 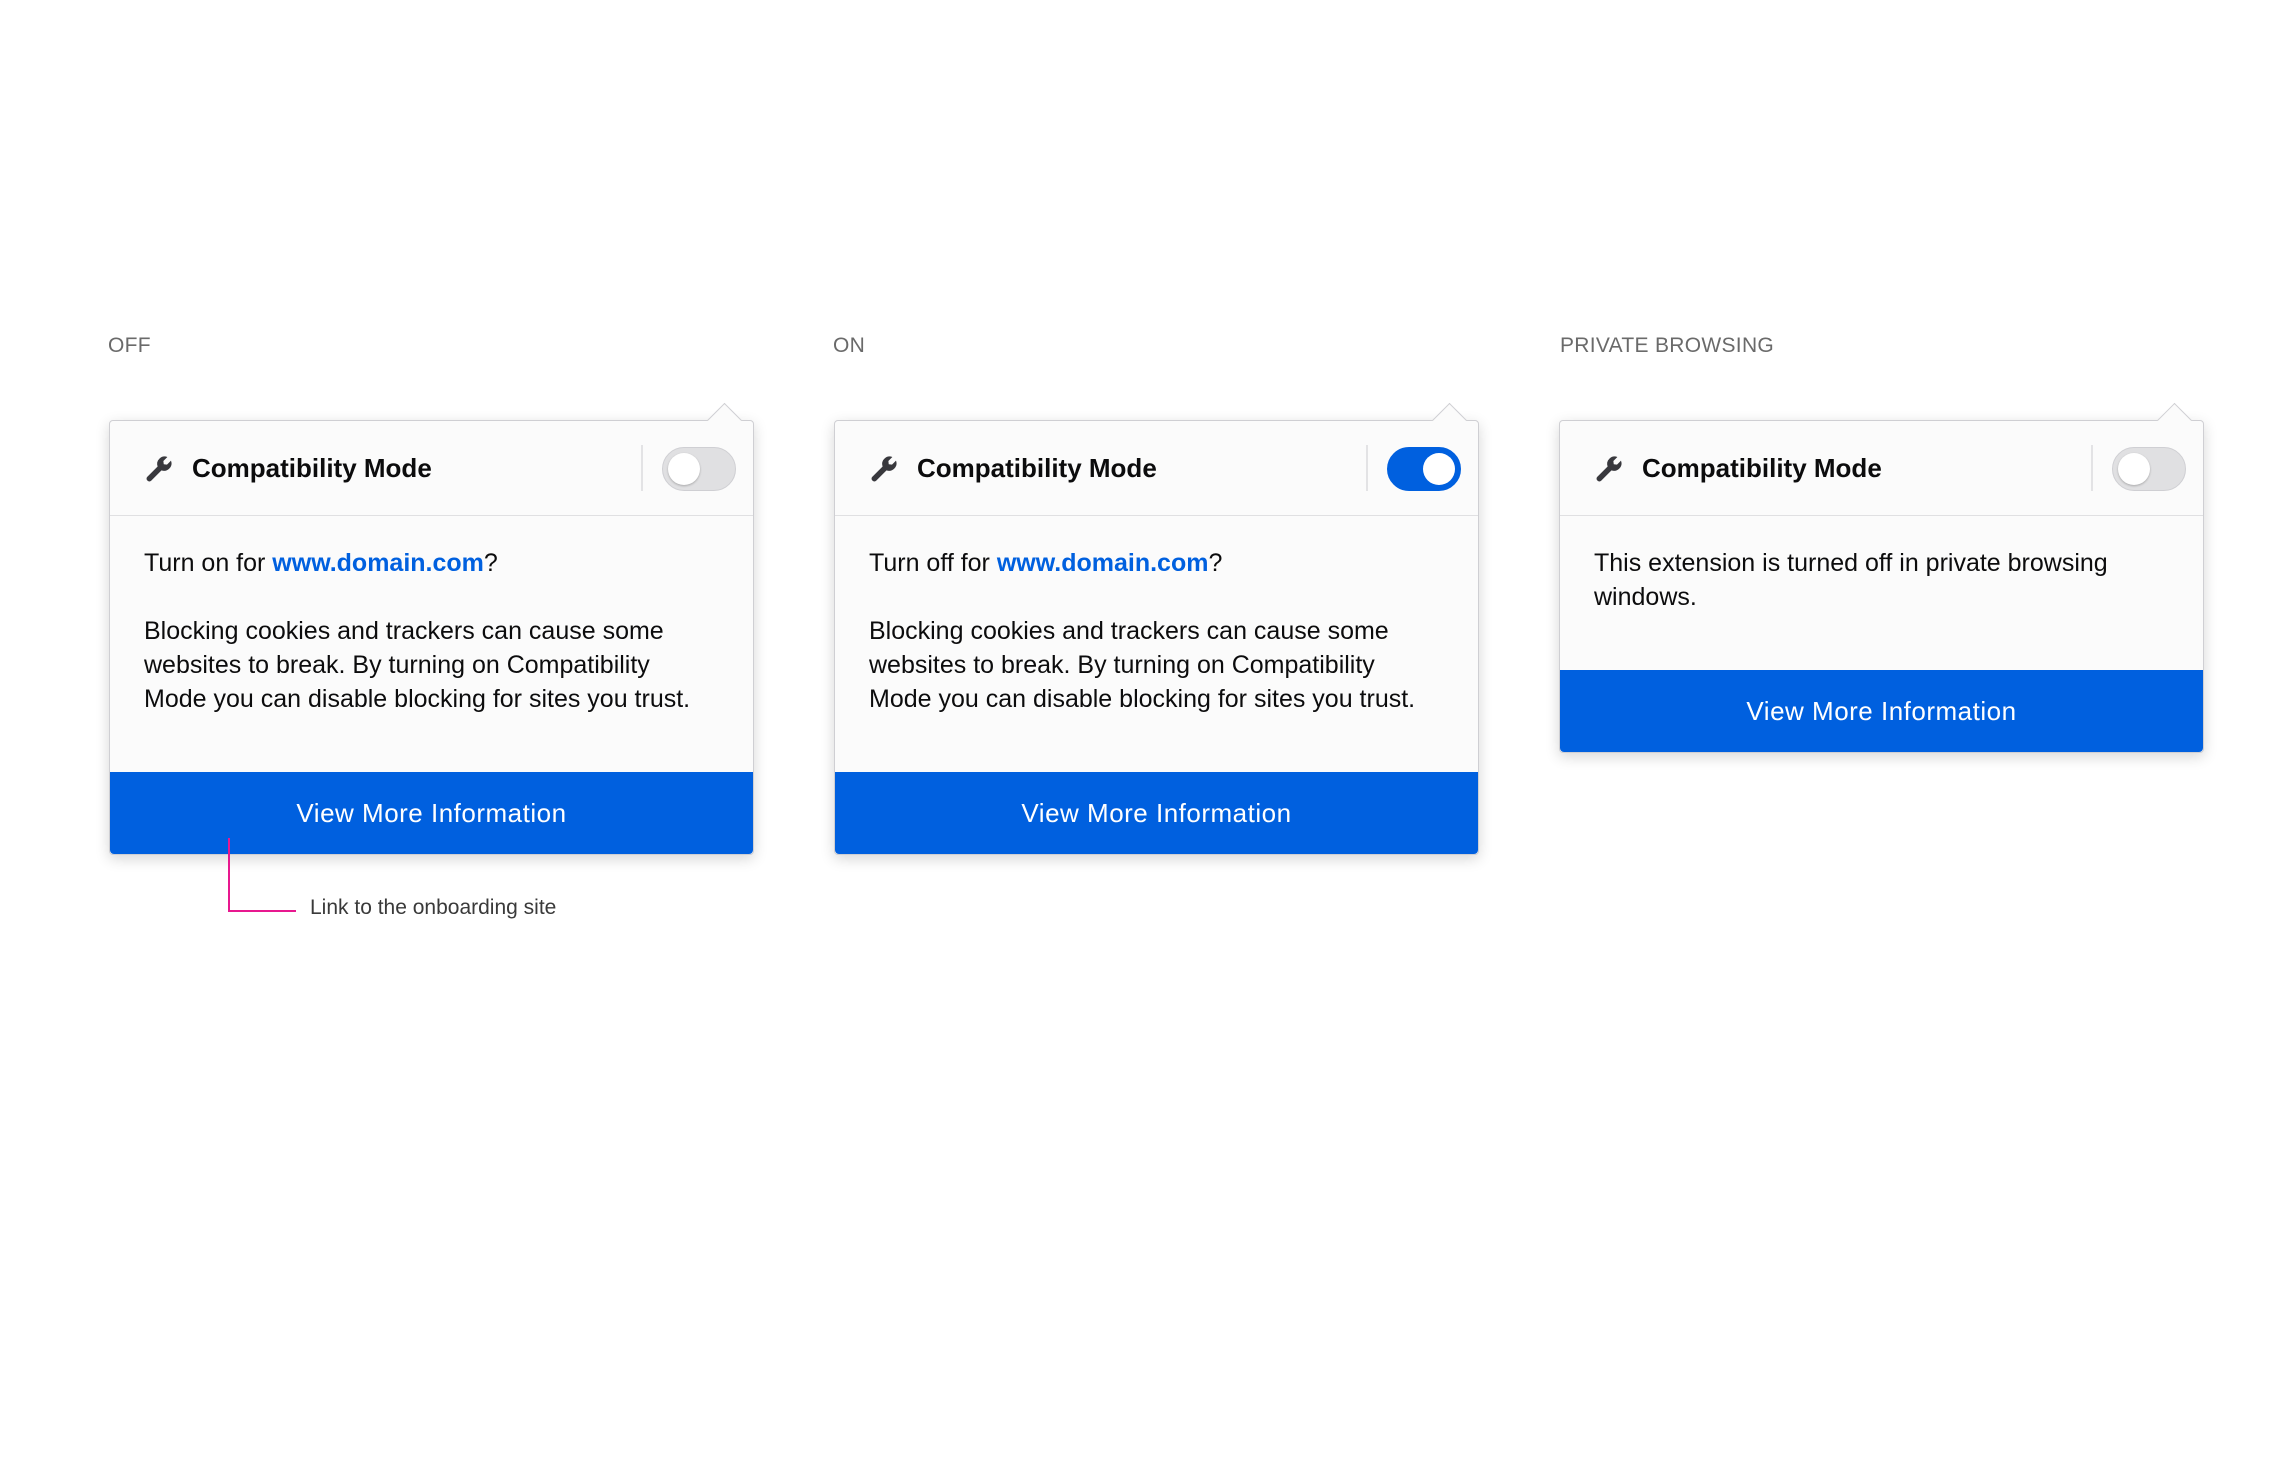 What do you see at coordinates (129, 345) in the screenshot?
I see `state-label-off: OFF` at bounding box center [129, 345].